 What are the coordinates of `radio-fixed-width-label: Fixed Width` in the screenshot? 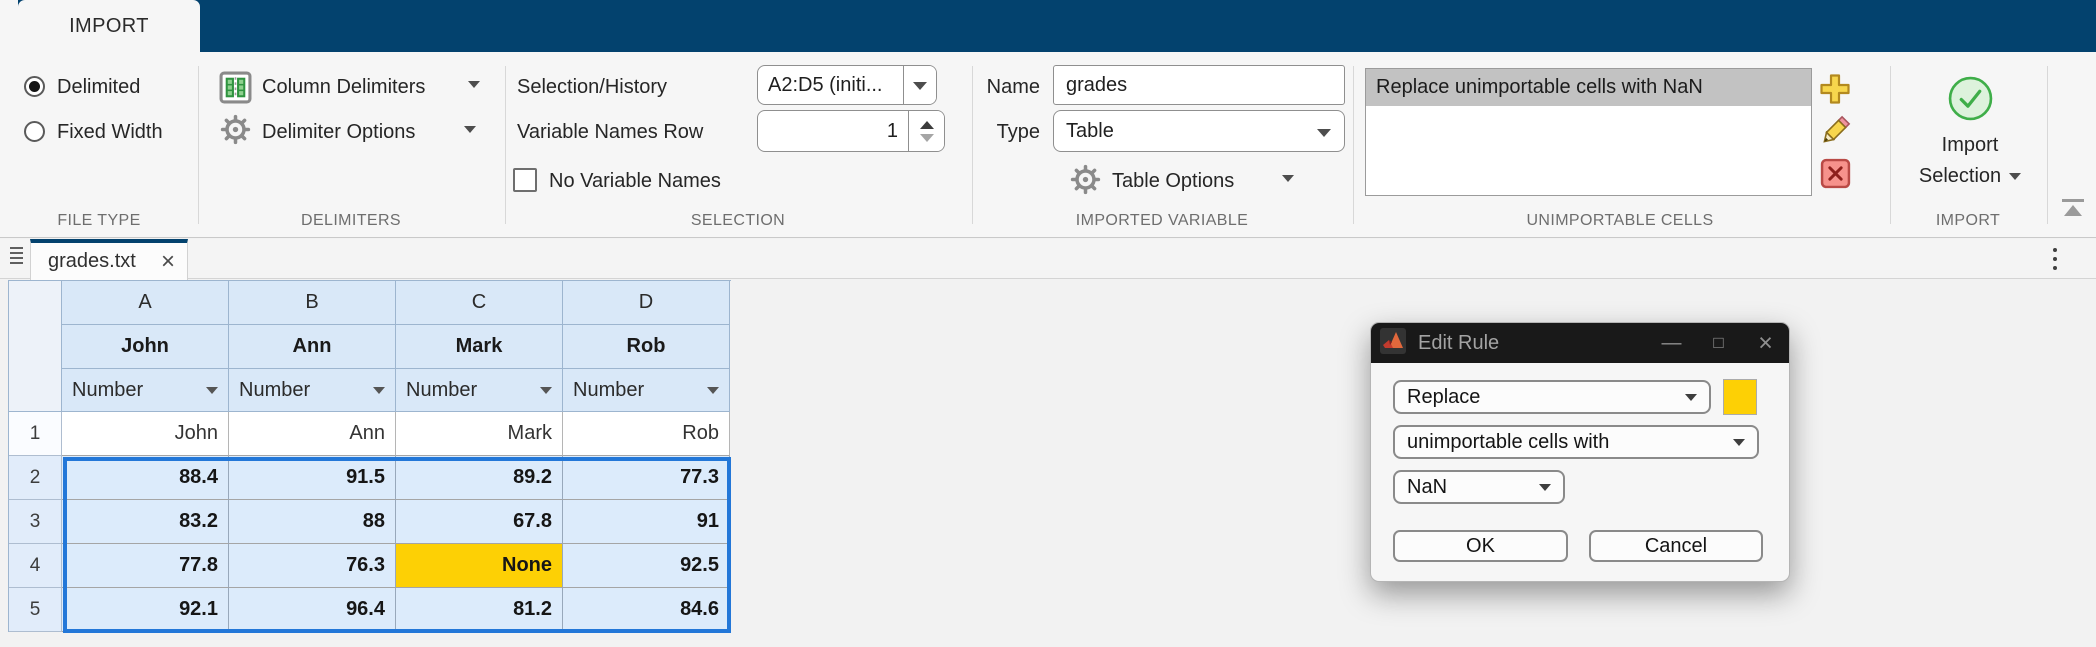 It's located at (110, 132).